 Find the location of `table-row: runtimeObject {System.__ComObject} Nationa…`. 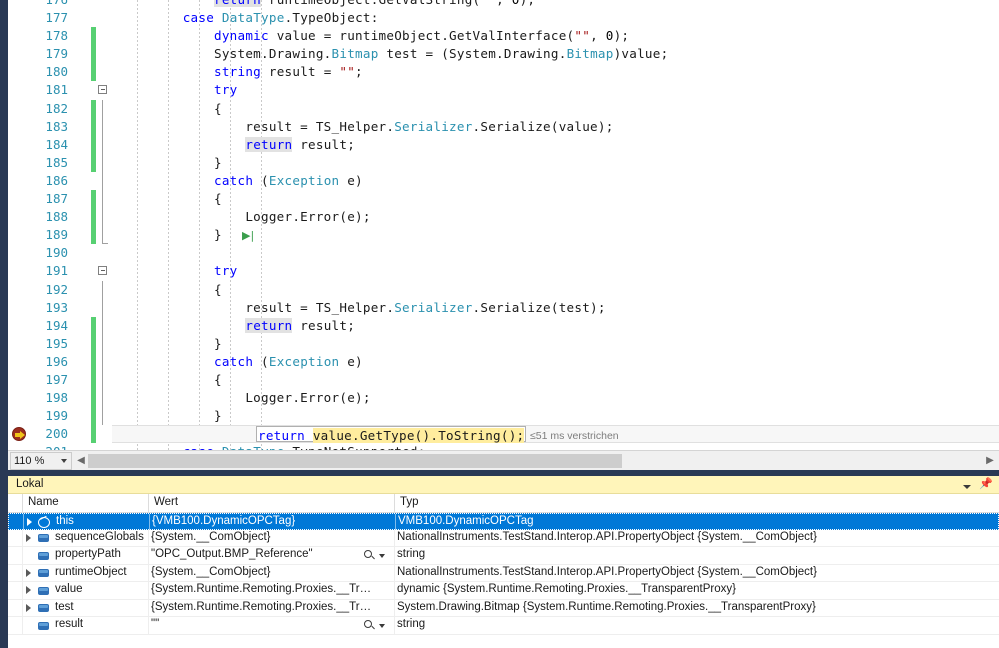

table-row: runtimeObject {System.__ComObject} Nationa… is located at coordinates (503, 573).